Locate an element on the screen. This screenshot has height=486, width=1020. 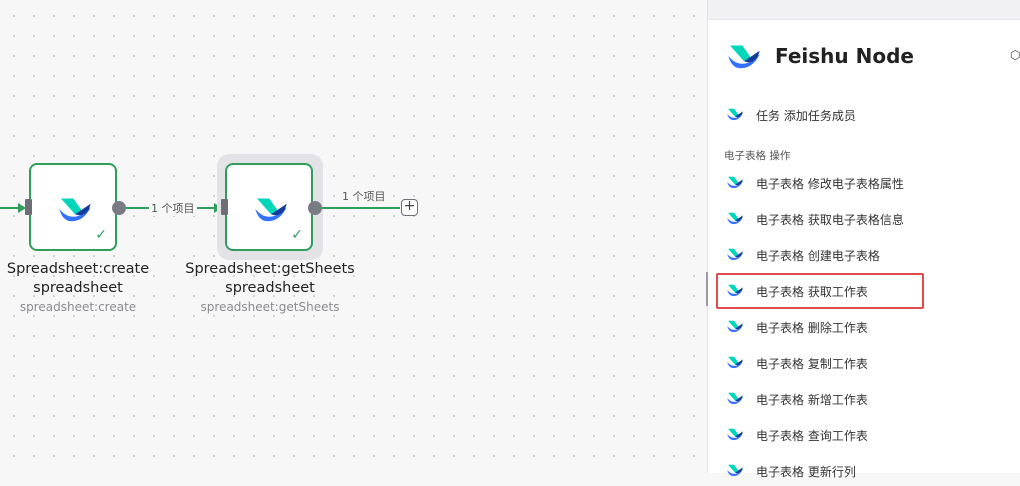
node-title: Spreadsheet:create spreadsheet is located at coordinates (83, 279).